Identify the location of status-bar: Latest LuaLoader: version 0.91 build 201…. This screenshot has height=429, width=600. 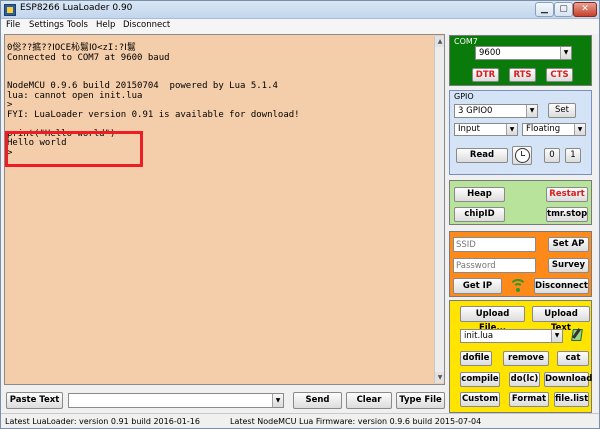
(300, 421).